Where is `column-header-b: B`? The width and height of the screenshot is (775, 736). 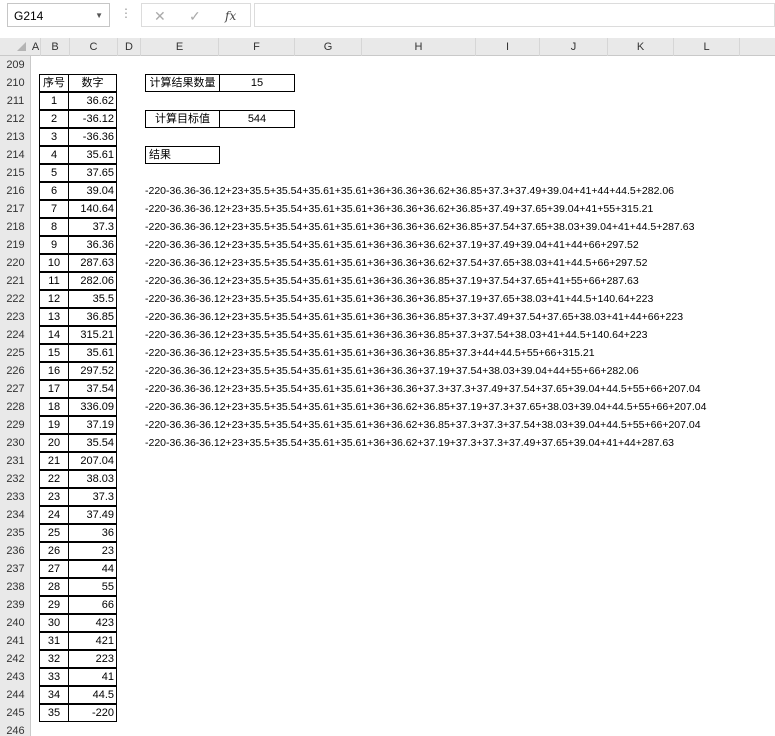 column-header-b: B is located at coordinates (55, 47).